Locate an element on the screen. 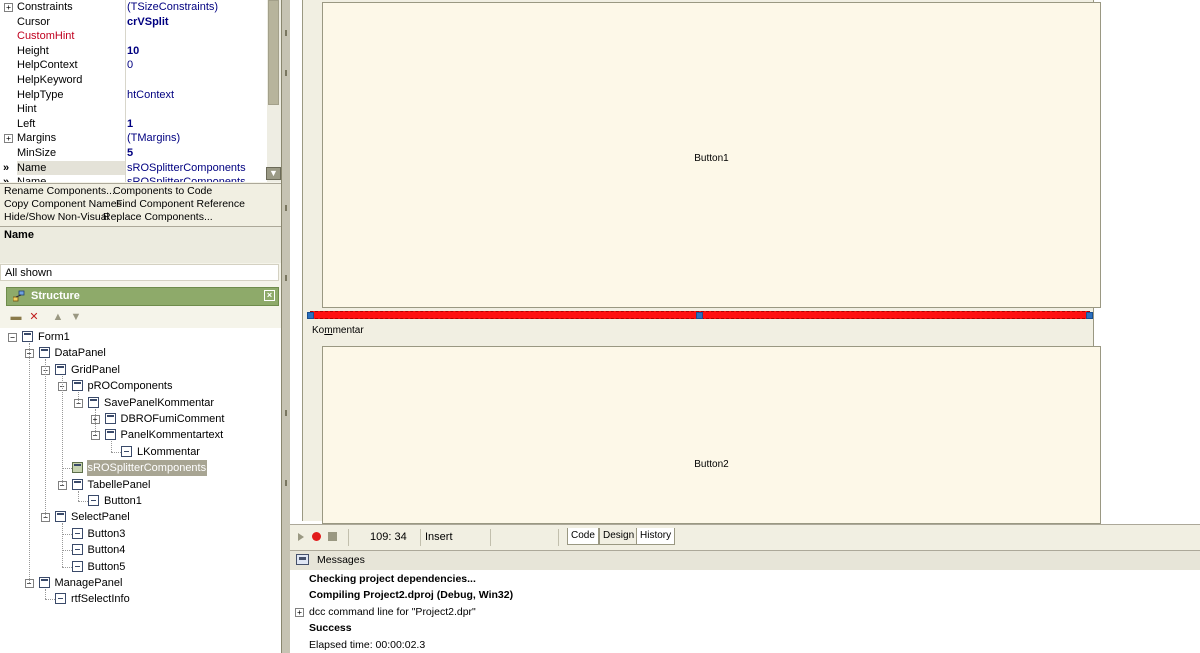 This screenshot has height=653, width=1200. tree-node-button3: Button3 is located at coordinates (140, 534).